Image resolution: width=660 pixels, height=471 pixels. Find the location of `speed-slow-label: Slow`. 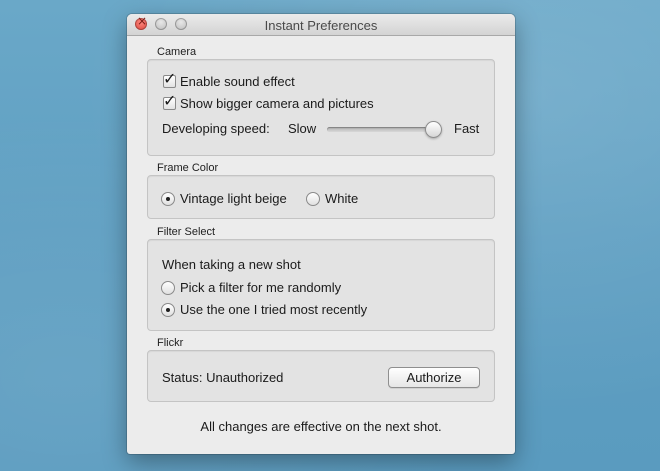

speed-slow-label: Slow is located at coordinates (302, 128).